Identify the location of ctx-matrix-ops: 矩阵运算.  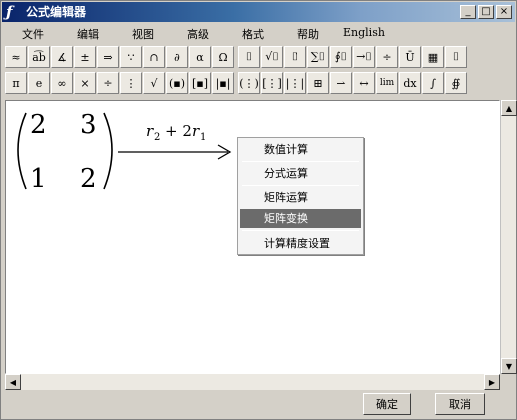
(300, 197).